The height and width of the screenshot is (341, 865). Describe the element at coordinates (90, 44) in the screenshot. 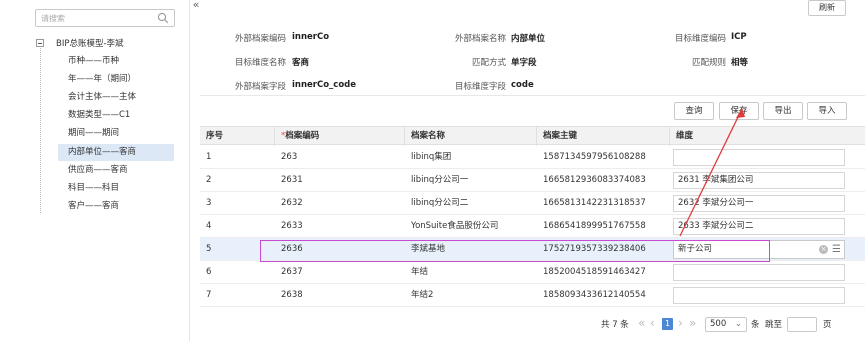

I see `tree-root-label: BIP总账模型-李斌` at that location.